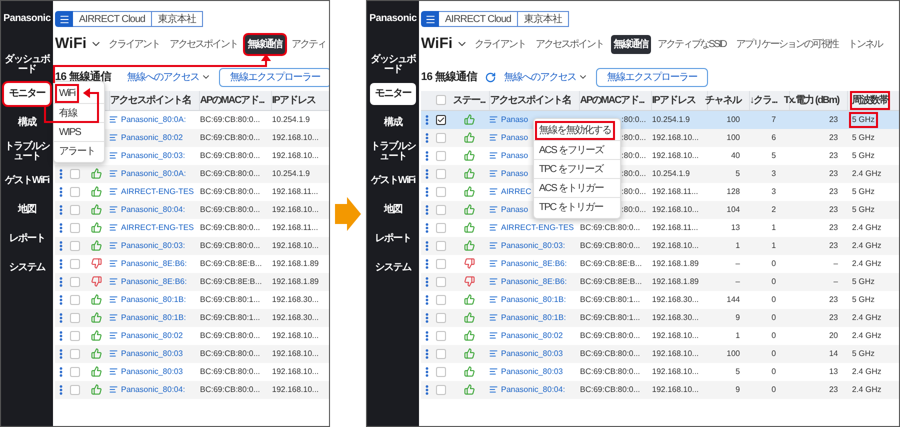  Describe the element at coordinates (870, 100) in the screenshot. I see `column-header: 周波数帯` at that location.